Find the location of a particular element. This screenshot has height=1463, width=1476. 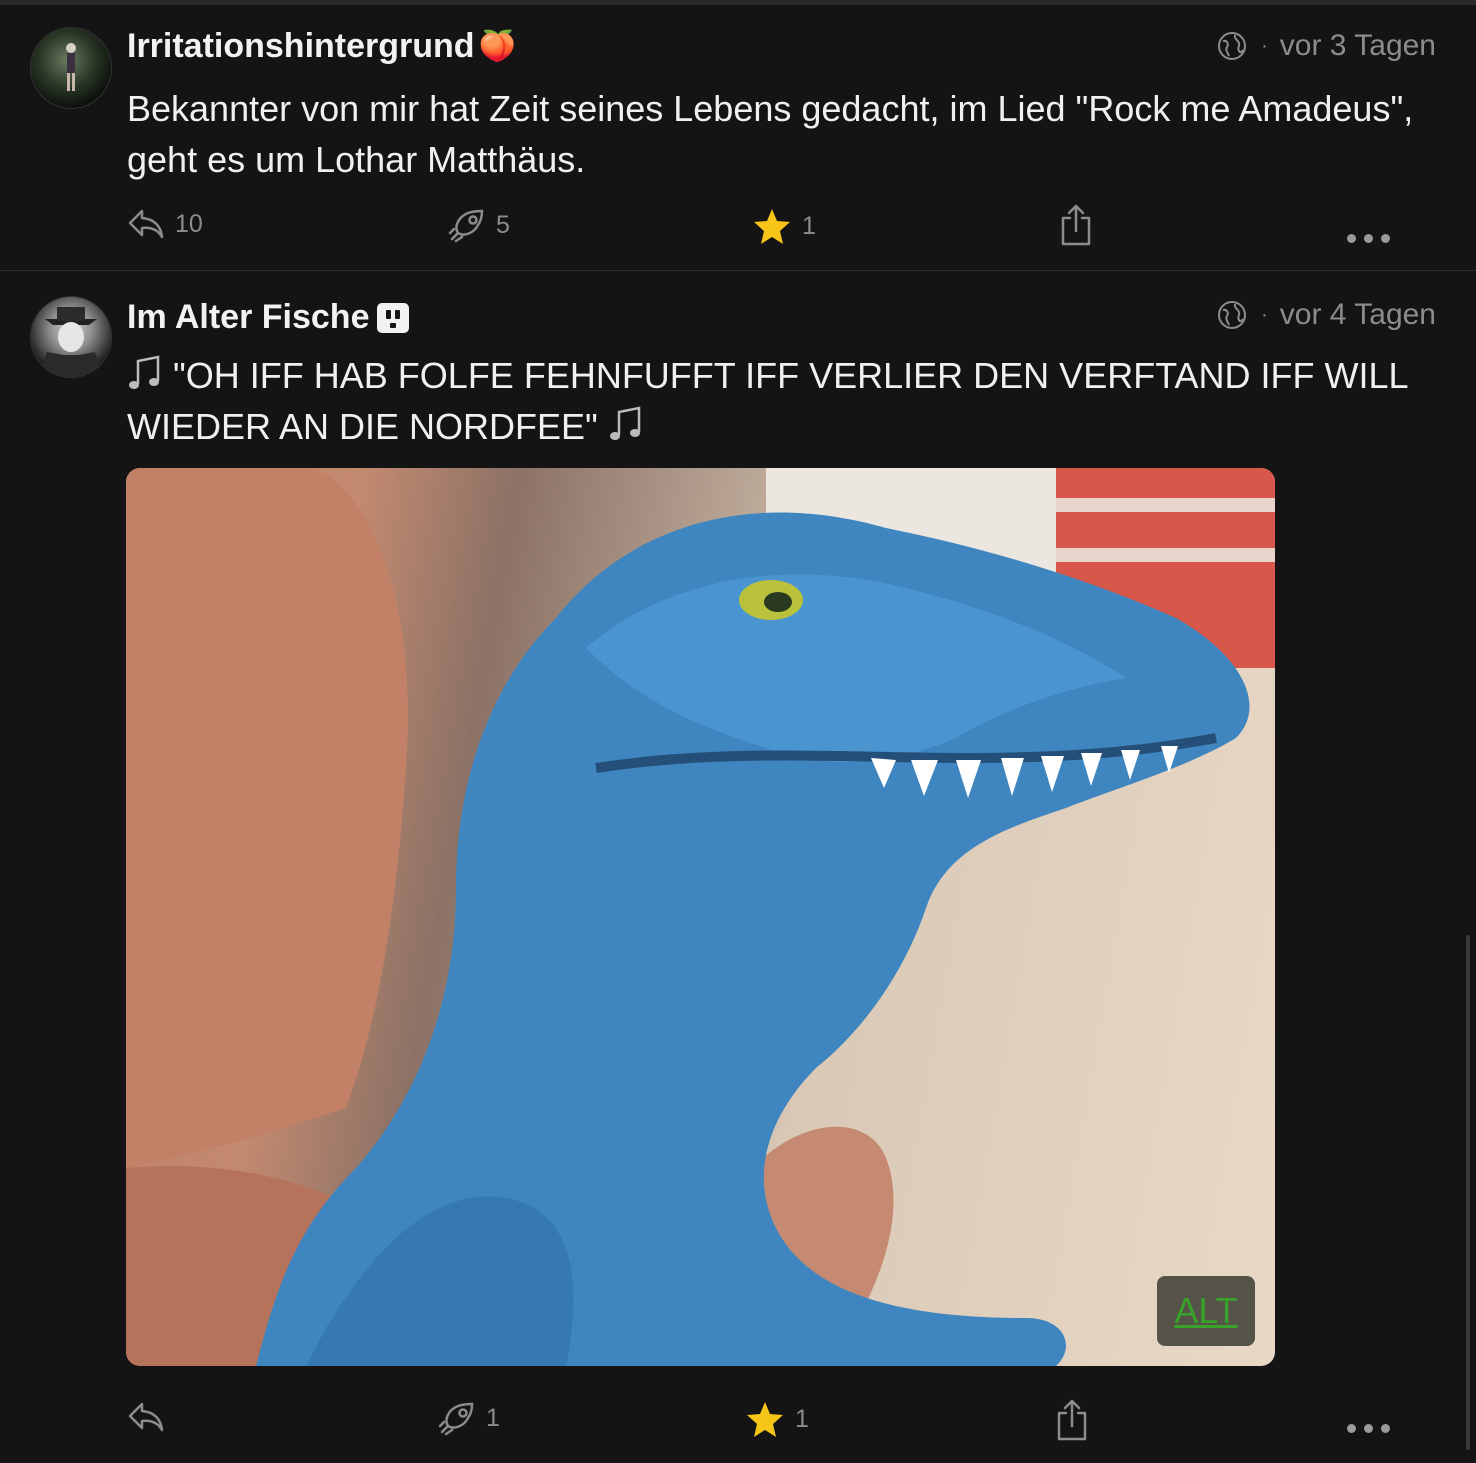

post-meta: · vor 3 Tagen is located at coordinates (1326, 46).